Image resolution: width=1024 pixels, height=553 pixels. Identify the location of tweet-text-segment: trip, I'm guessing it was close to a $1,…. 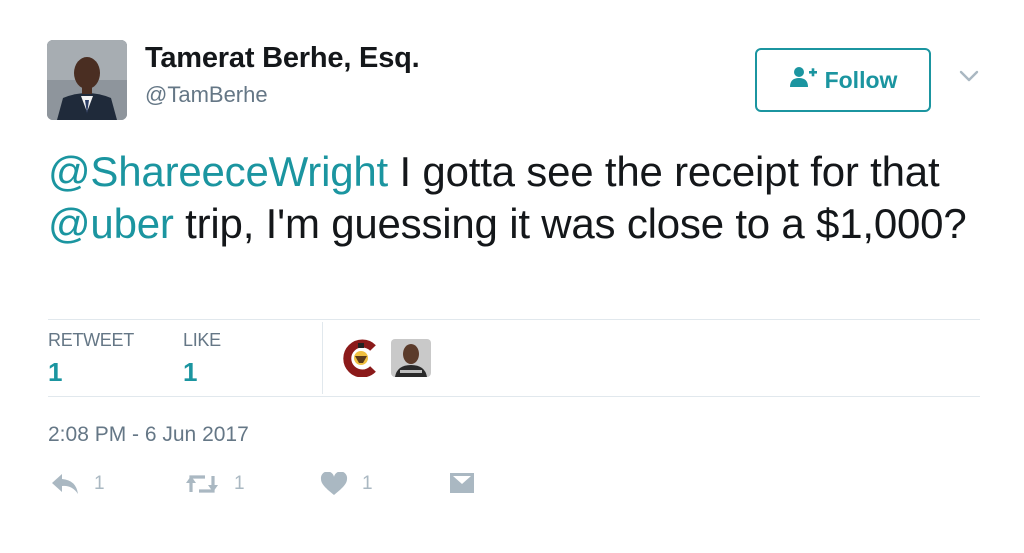
(570, 223).